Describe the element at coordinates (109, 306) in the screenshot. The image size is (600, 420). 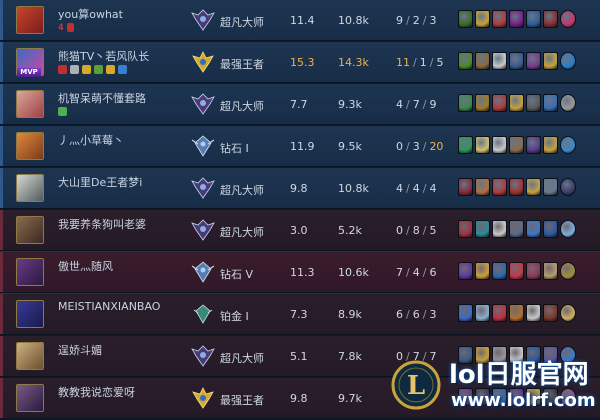
I see `player-name: MEISTIANXIANBAO` at that location.